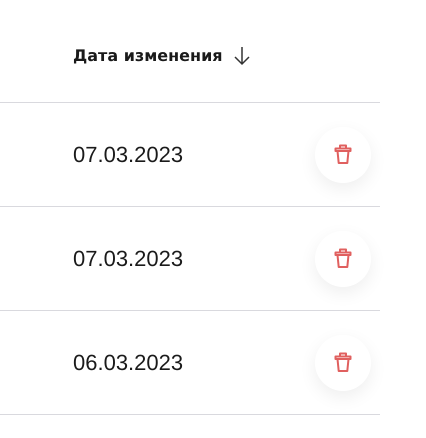 Image resolution: width=426 pixels, height=438 pixels. Describe the element at coordinates (128, 363) in the screenshot. I see `date-cell: 06.03.2023` at that location.